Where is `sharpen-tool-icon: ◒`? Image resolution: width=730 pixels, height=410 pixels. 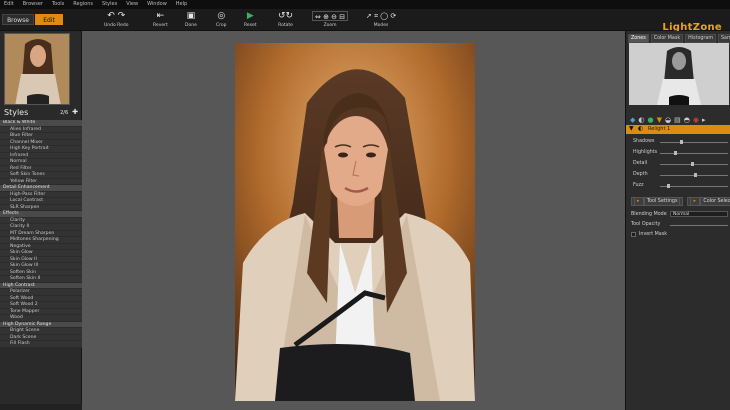 sharpen-tool-icon: ◒ is located at coordinates (668, 120).